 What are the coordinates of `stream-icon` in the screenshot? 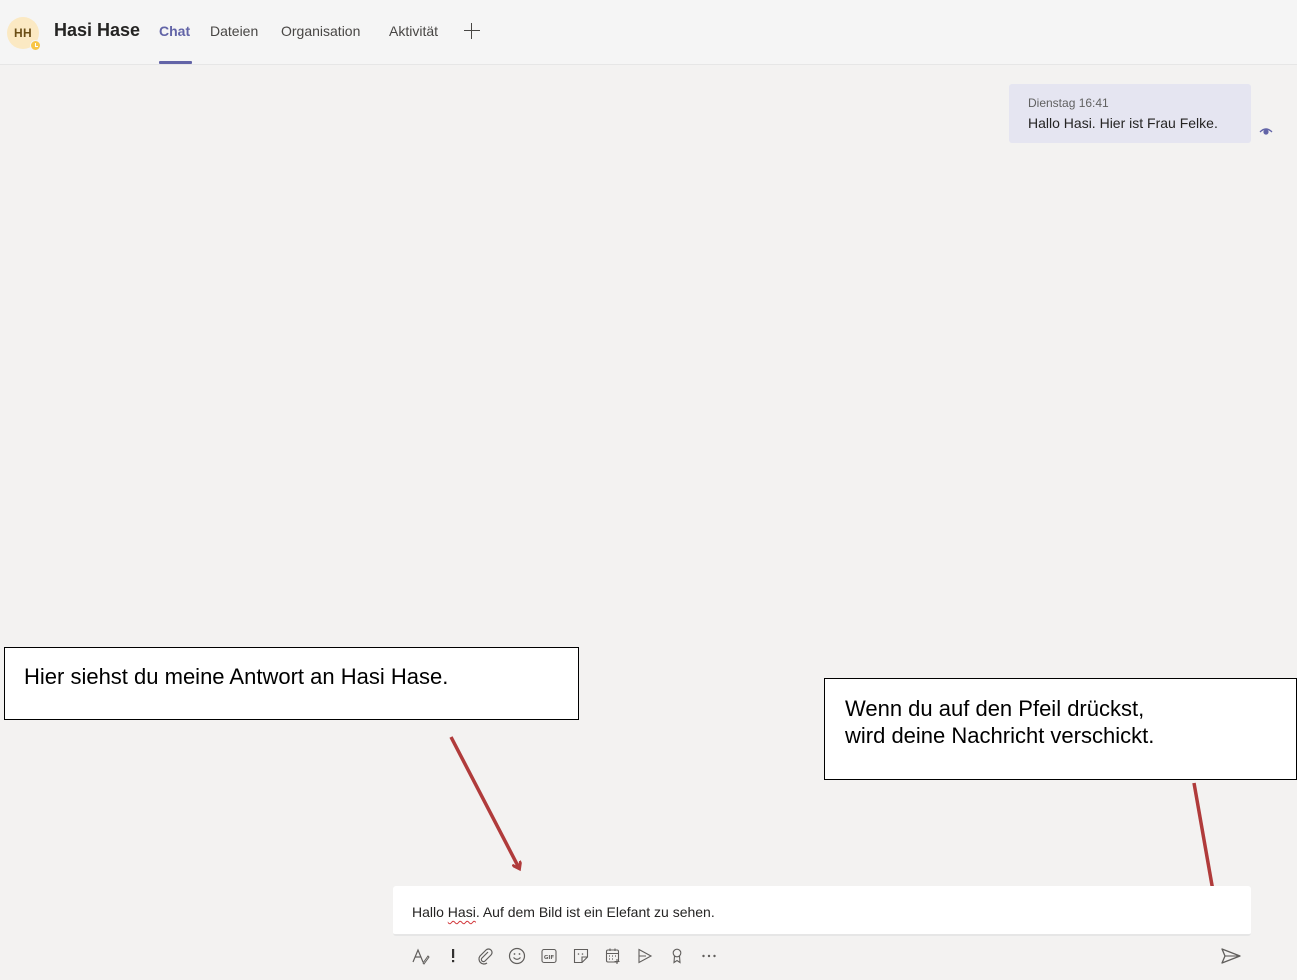 It's located at (645, 956).